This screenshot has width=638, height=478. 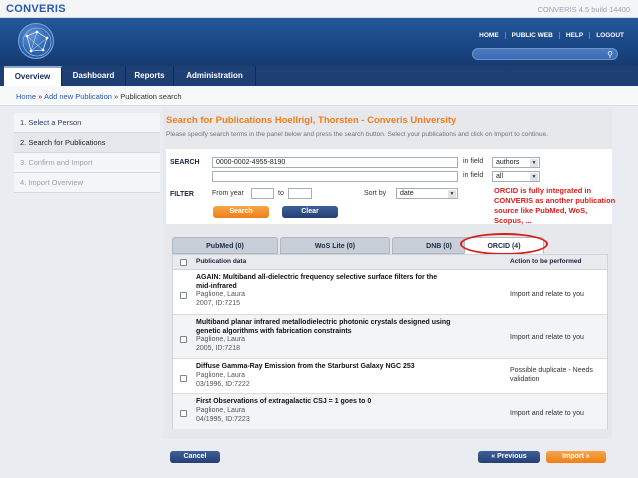 I want to click on tab-overview: Overview, so click(x=33, y=76).